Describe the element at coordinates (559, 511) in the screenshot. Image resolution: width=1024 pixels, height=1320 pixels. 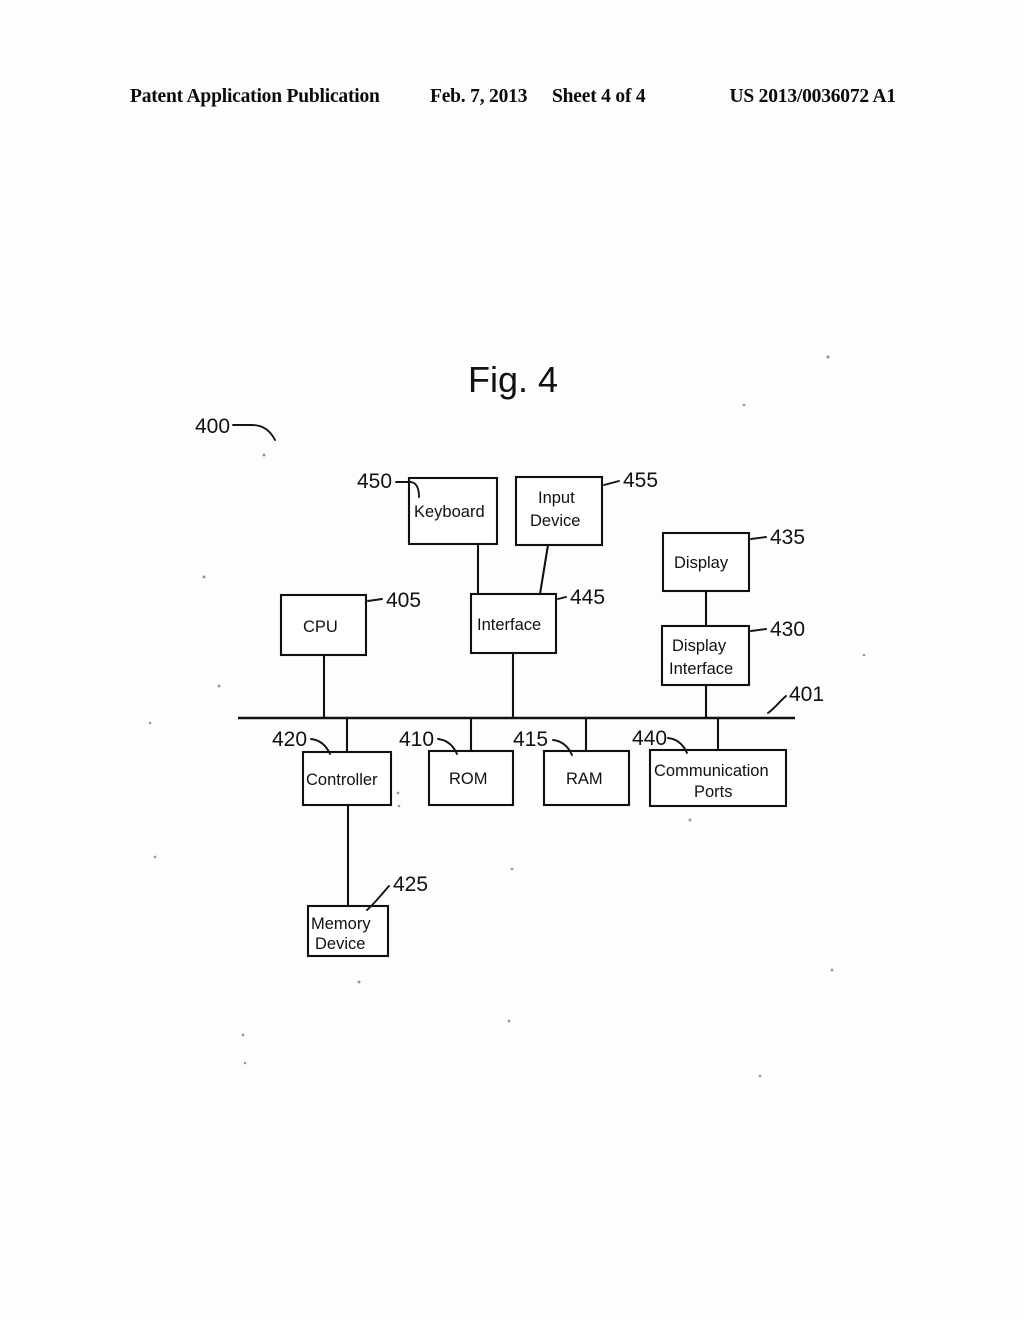
I see `block-input-device` at that location.